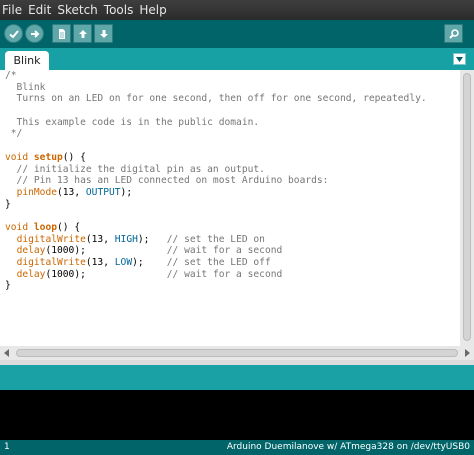 This screenshot has width=474, height=455. Describe the element at coordinates (467, 353) in the screenshot. I see `scroll-right-icon` at that location.